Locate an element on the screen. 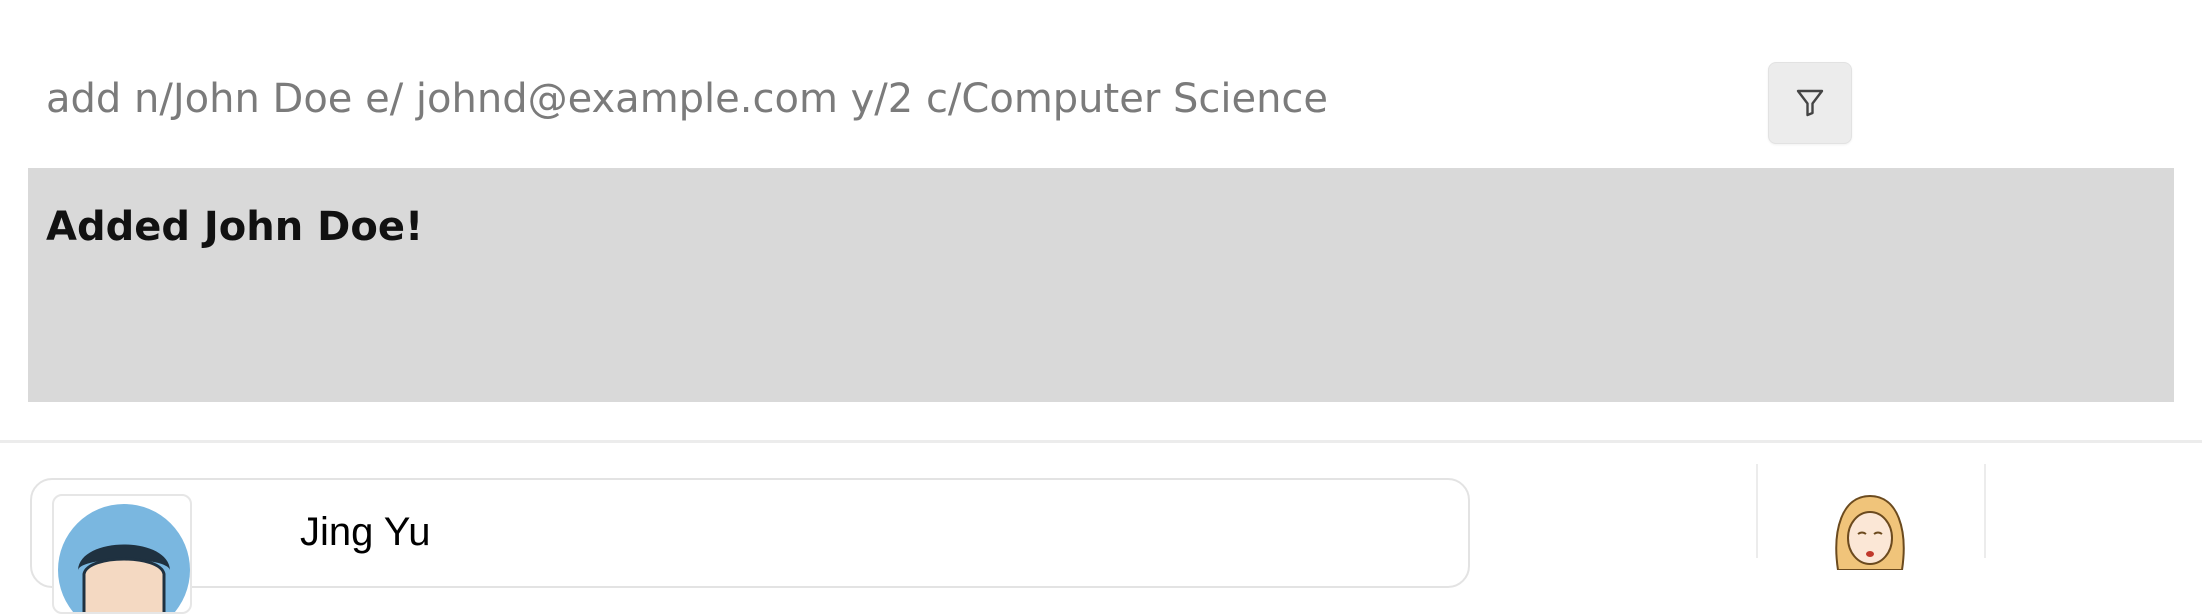  command-input is located at coordinates (878, 99).